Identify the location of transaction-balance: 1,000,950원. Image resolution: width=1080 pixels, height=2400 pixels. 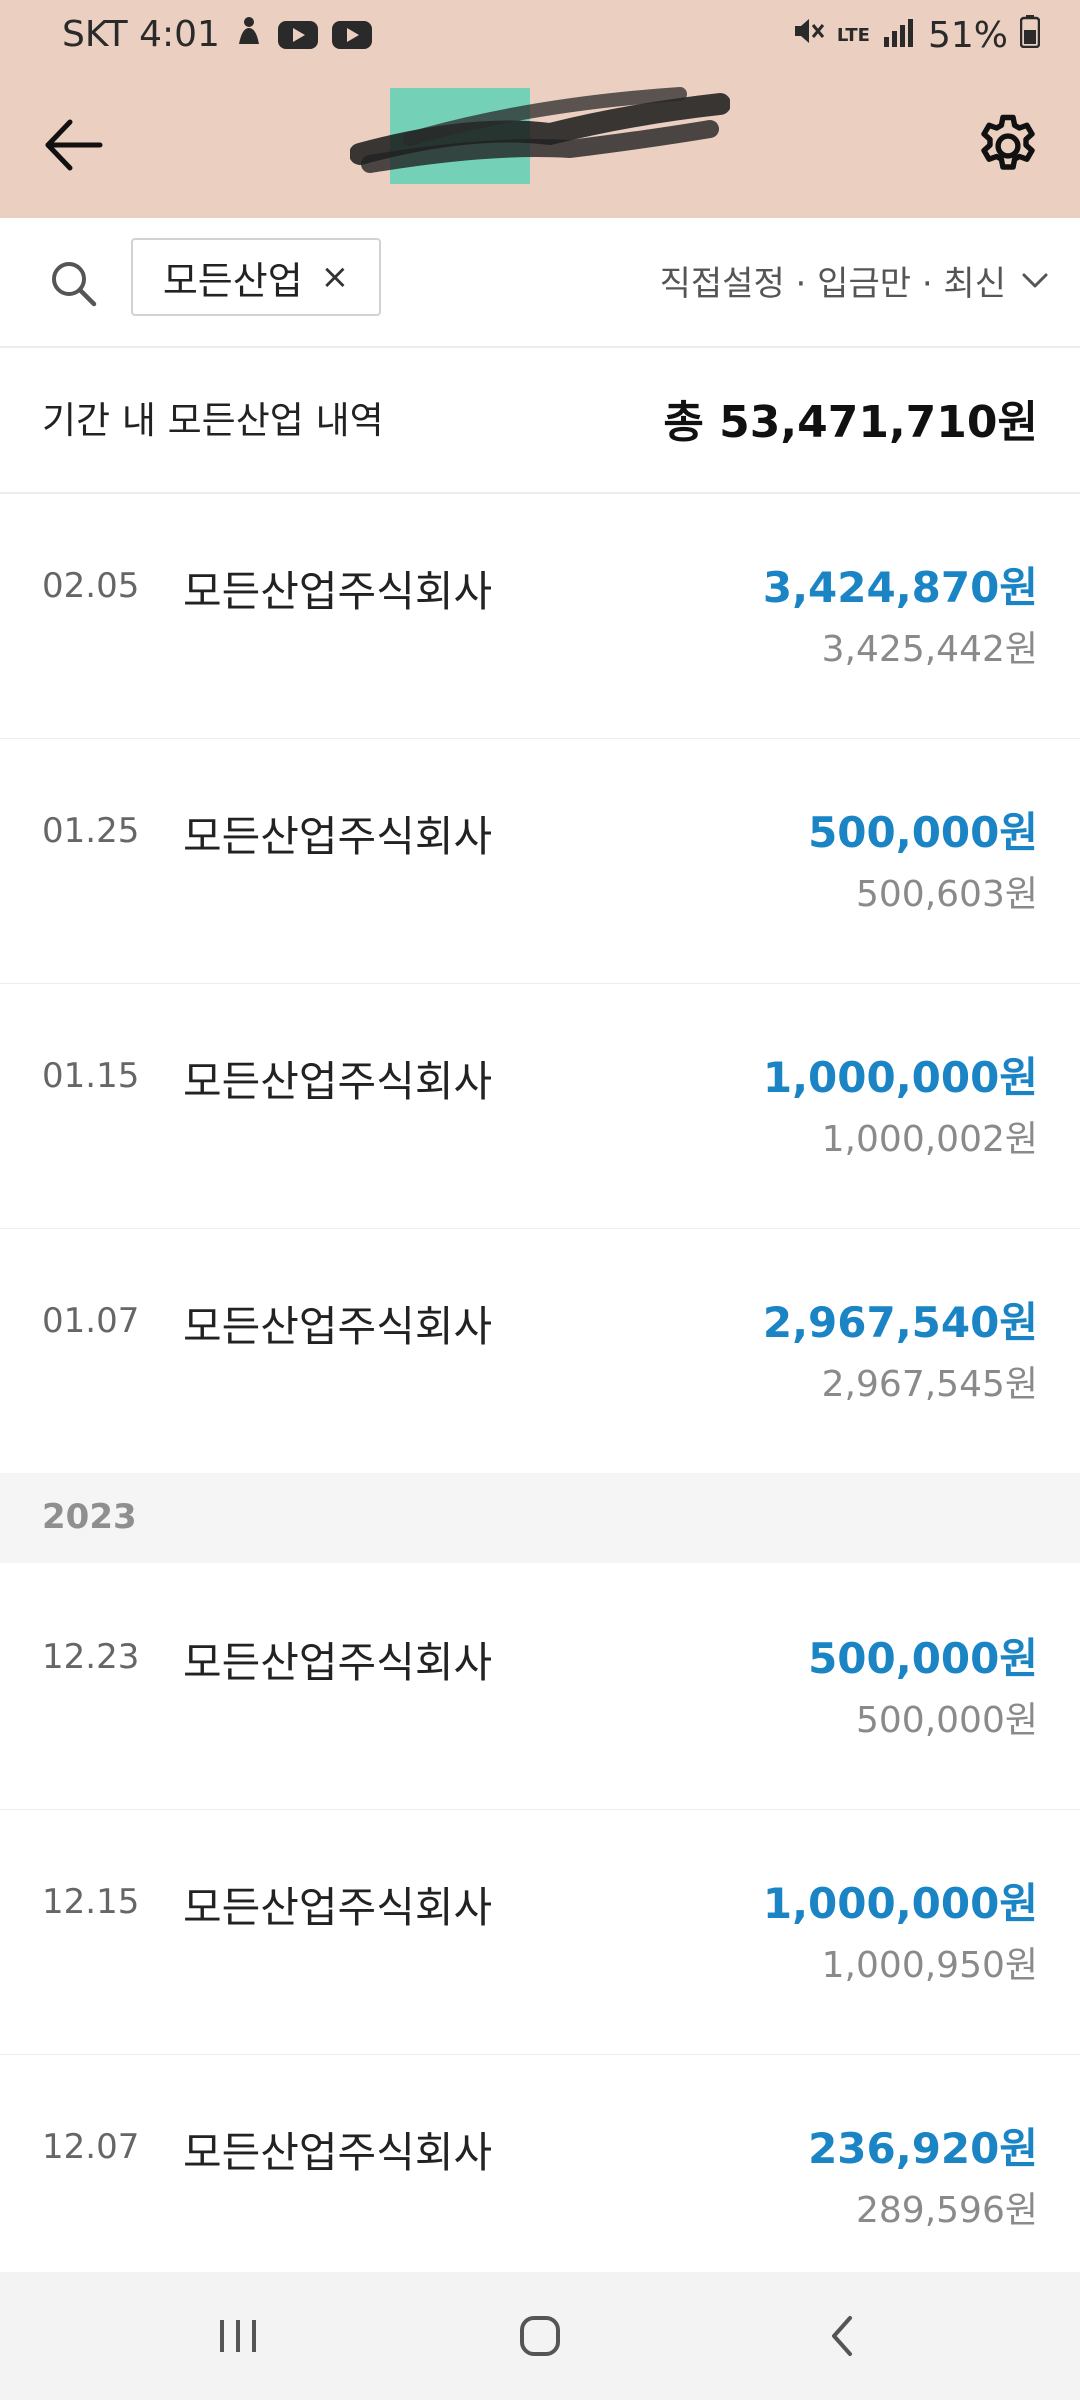
(929, 1965).